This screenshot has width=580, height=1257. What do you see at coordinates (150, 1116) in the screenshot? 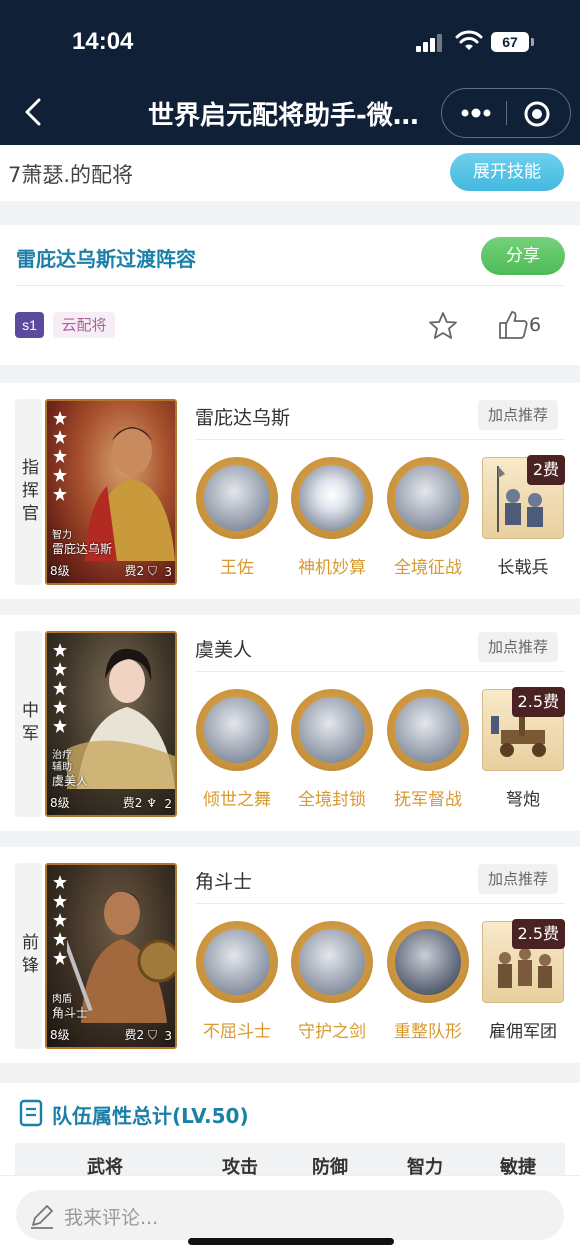
I see `stats-title: 队伍属性总计(LV.50)` at bounding box center [150, 1116].